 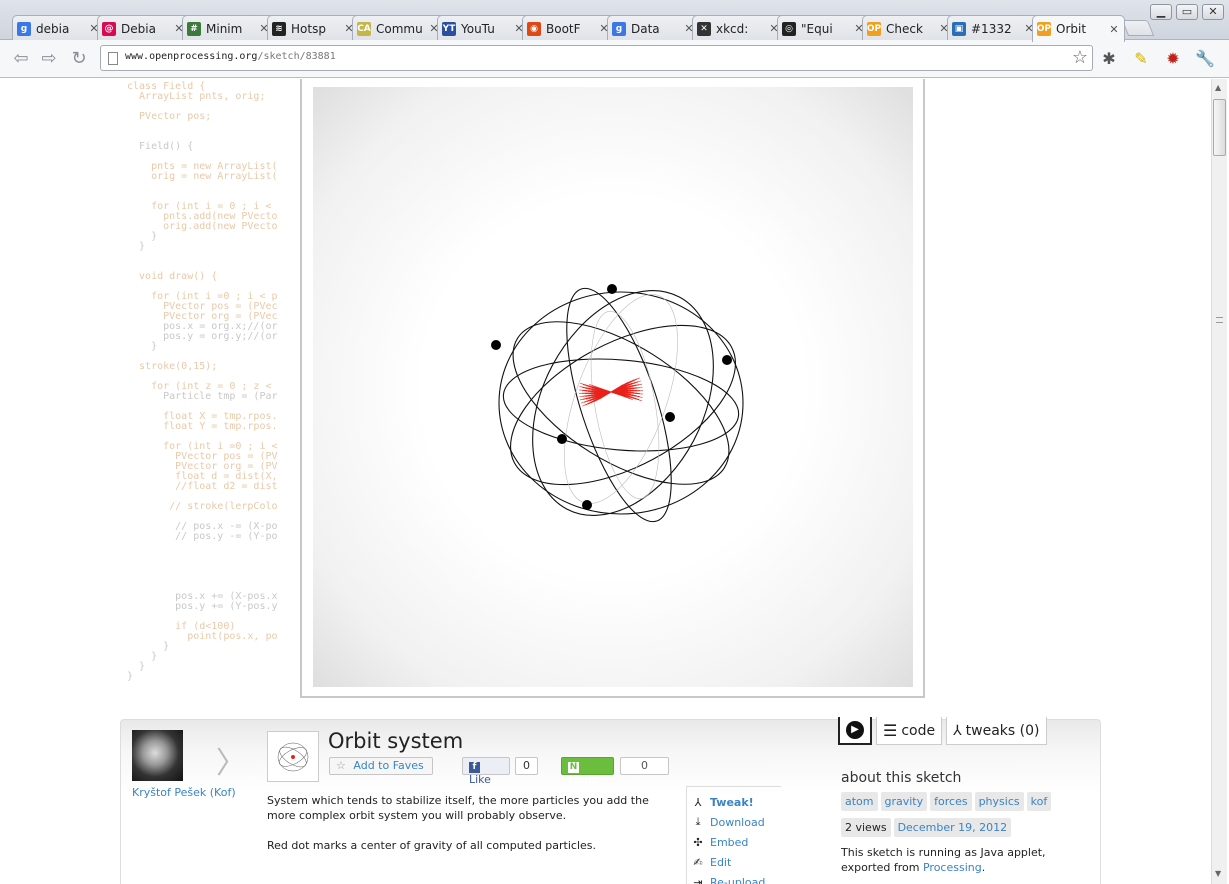 What do you see at coordinates (993, 28) in the screenshot?
I see `tab-11: ▣ #1332 ✕` at bounding box center [993, 28].